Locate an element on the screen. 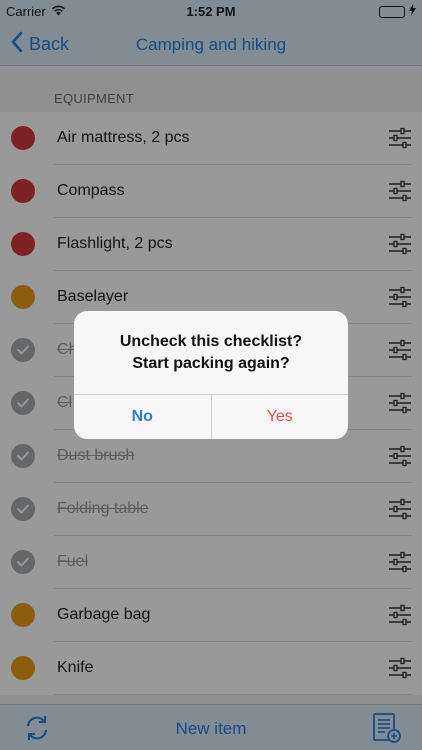 This screenshot has width=422, height=750. dialog-buttons: No Yes is located at coordinates (211, 416).